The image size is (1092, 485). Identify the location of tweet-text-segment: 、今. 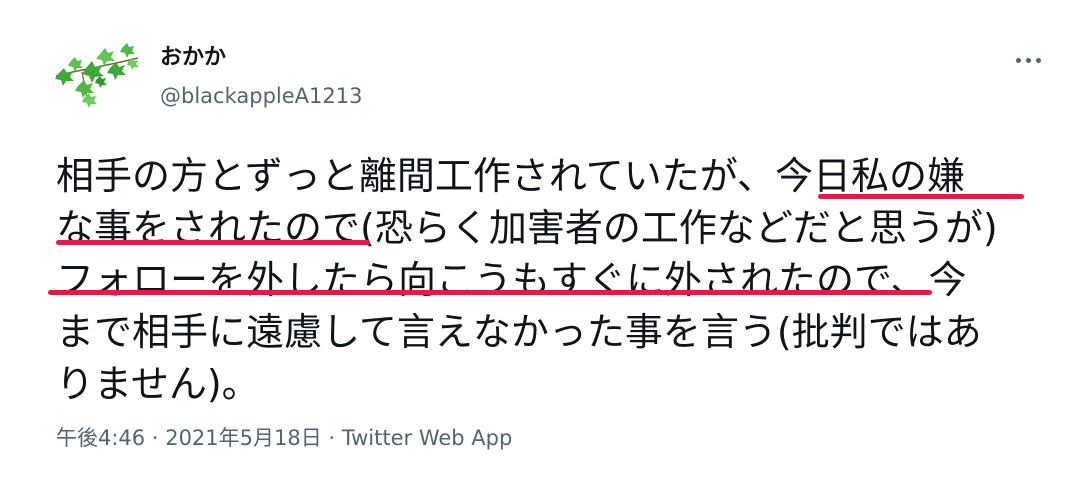
(928, 280).